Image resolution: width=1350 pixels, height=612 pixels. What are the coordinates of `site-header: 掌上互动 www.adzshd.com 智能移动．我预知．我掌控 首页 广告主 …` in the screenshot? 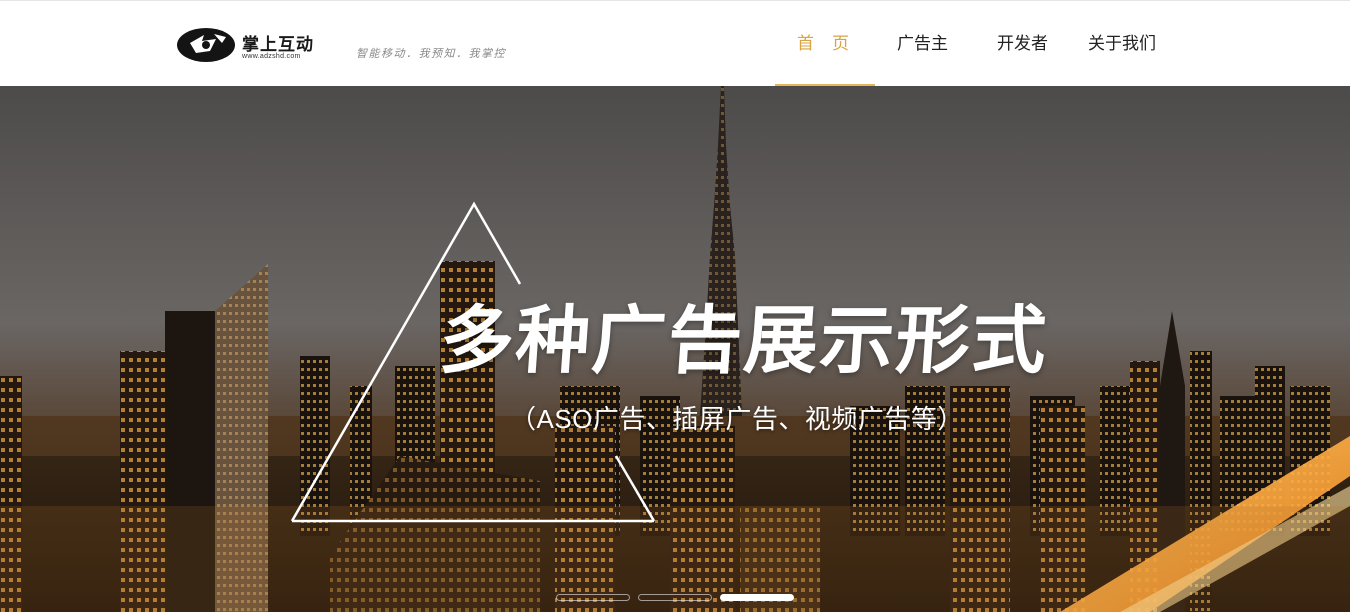 It's located at (675, 43).